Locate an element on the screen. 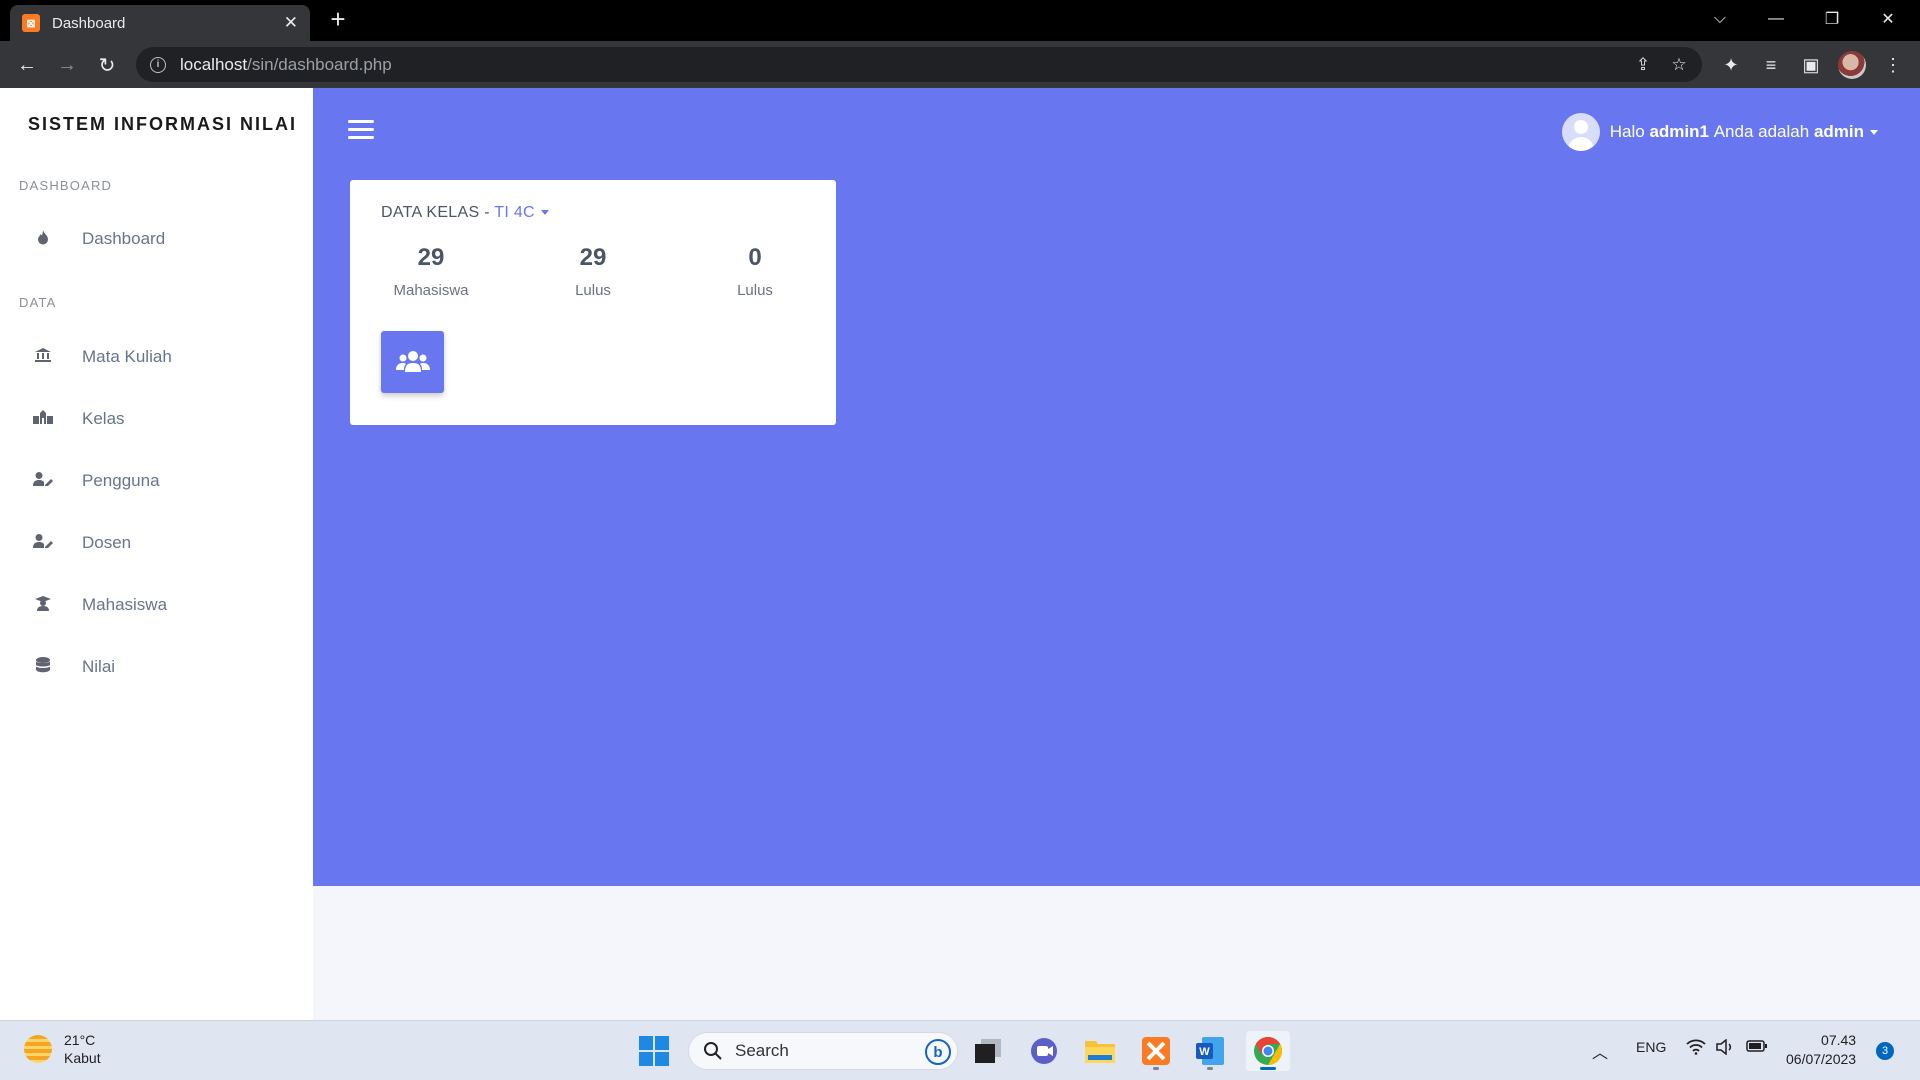  close-window-button: ✕ is located at coordinates (1888, 19).